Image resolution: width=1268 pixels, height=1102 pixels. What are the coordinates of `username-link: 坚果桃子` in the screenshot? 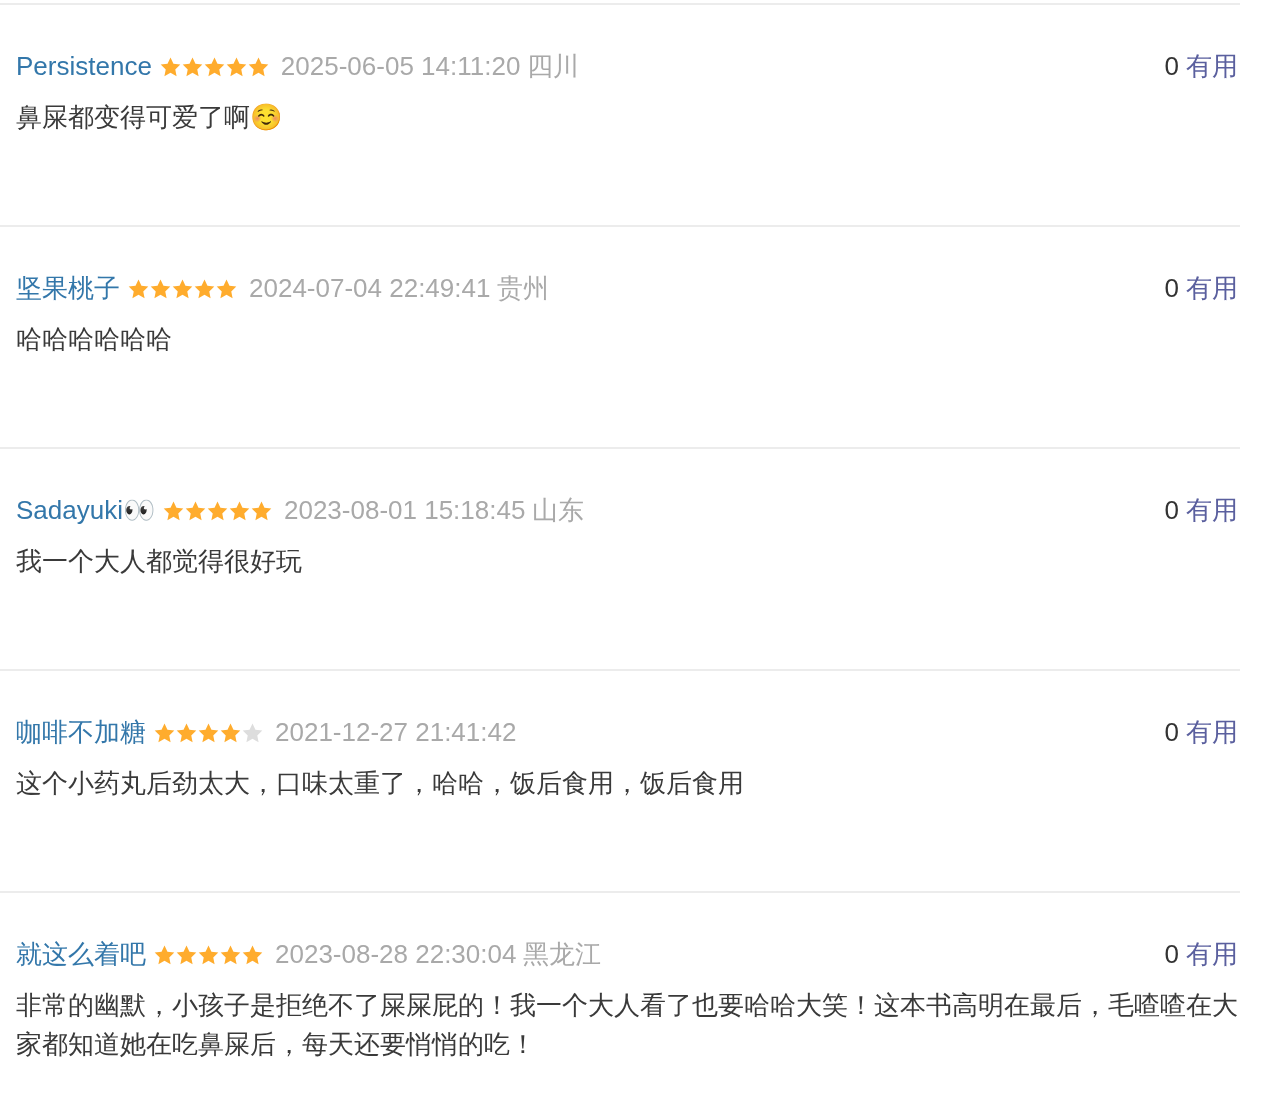 It's located at (68, 288).